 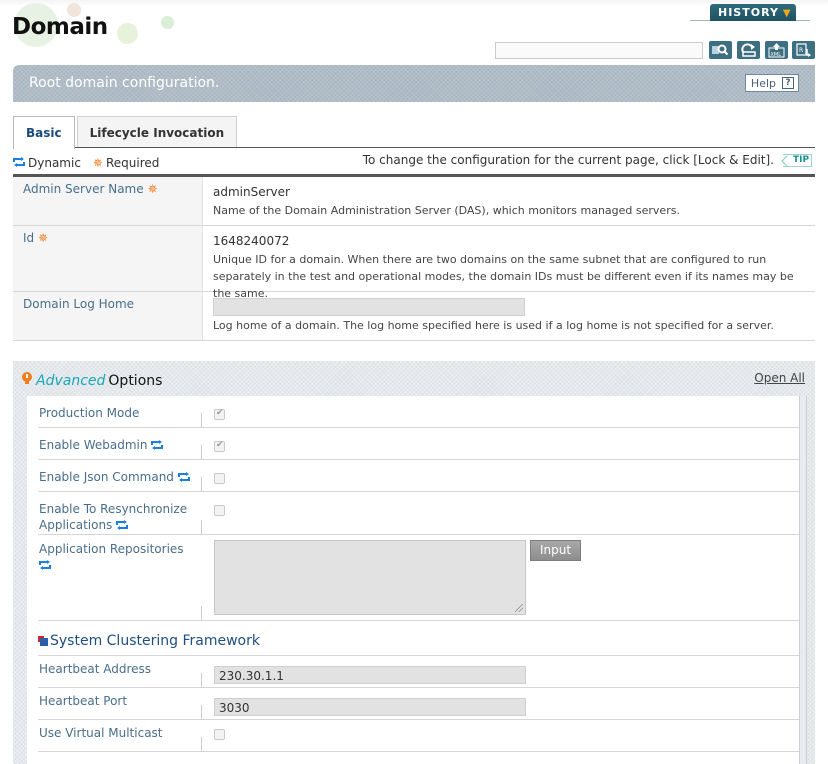 I want to click on history-button: HISTORY ▼, so click(x=753, y=12).